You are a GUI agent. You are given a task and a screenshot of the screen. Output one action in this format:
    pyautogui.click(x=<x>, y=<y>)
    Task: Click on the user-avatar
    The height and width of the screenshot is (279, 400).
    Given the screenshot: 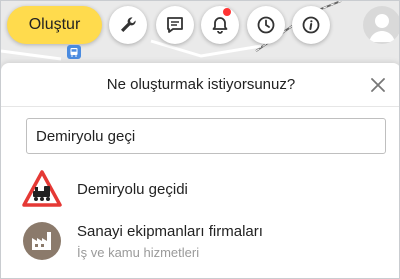 What is the action you would take?
    pyautogui.click(x=381, y=25)
    